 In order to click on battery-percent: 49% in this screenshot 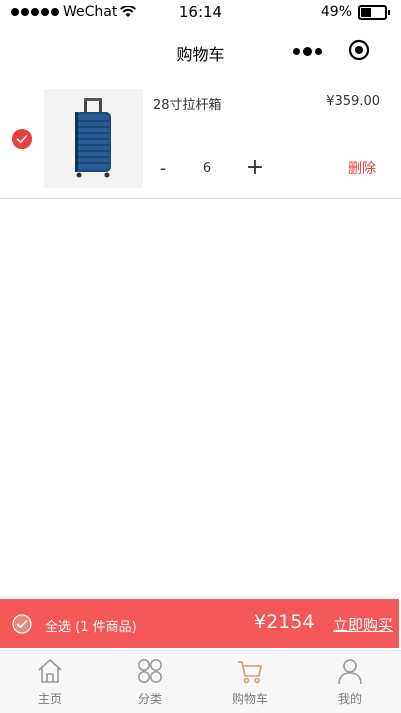, I will do `click(336, 12)`.